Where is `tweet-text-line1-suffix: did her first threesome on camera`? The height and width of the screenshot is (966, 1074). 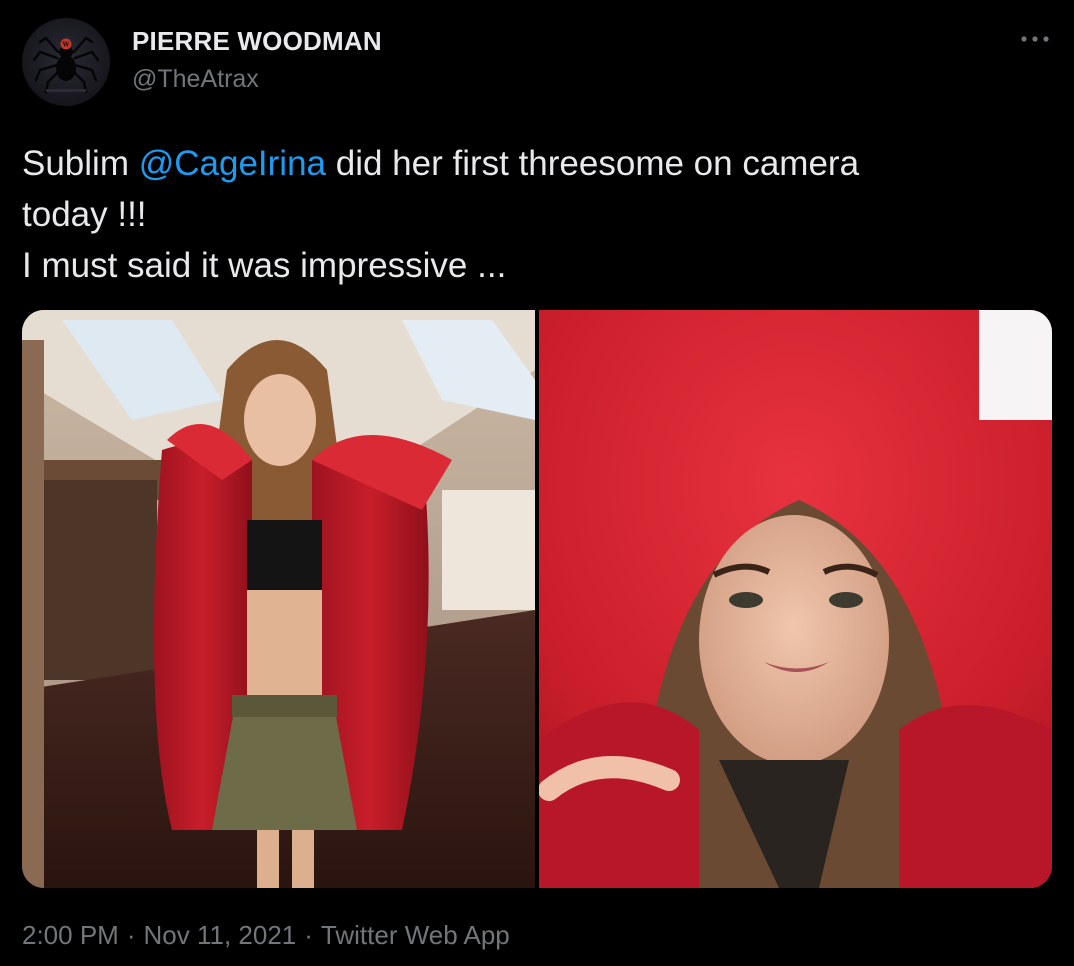 tweet-text-line1-suffix: did her first threesome on camera is located at coordinates (593, 163).